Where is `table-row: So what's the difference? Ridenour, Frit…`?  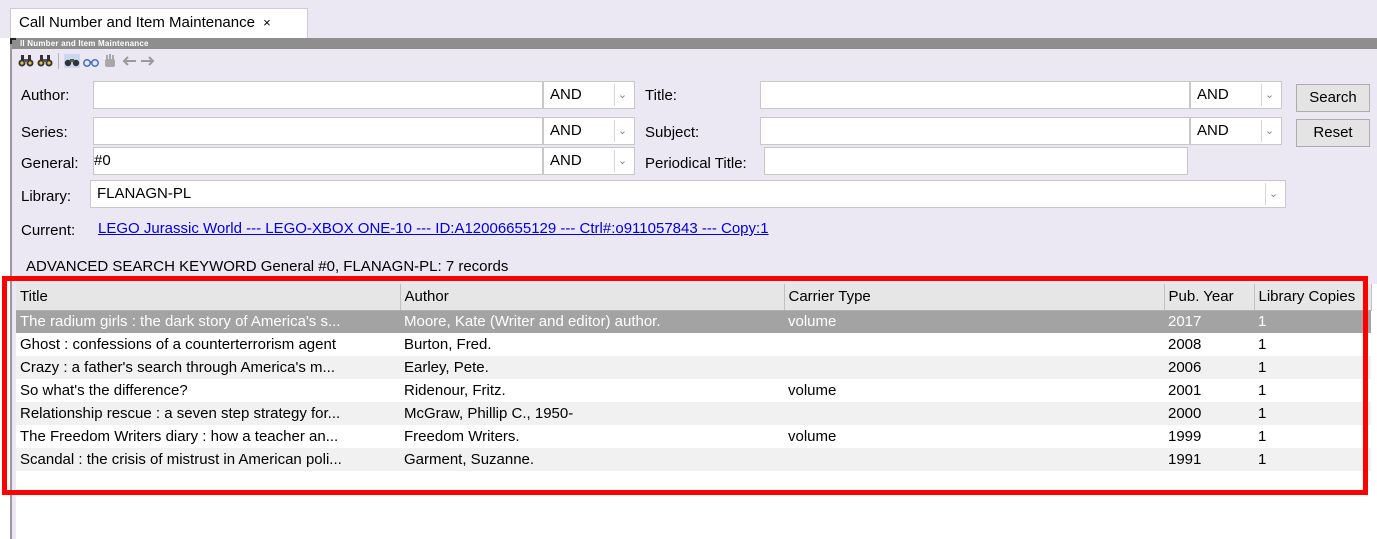 table-row: So what's the difference? Ridenour, Frit… is located at coordinates (693, 390).